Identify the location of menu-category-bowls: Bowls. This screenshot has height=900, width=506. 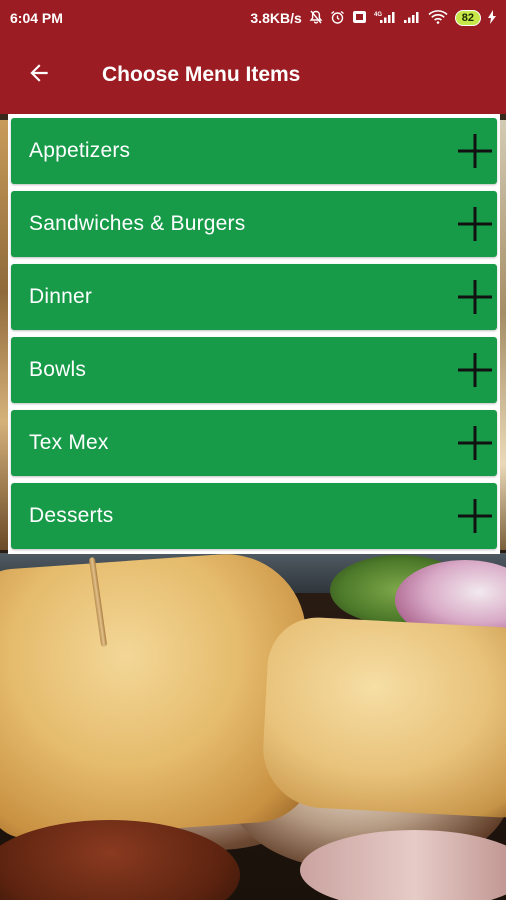
(254, 370).